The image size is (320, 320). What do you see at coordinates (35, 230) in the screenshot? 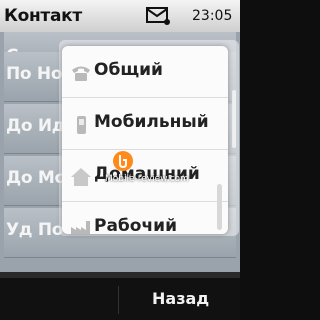
I see `list-item-label: Уд По` at bounding box center [35, 230].